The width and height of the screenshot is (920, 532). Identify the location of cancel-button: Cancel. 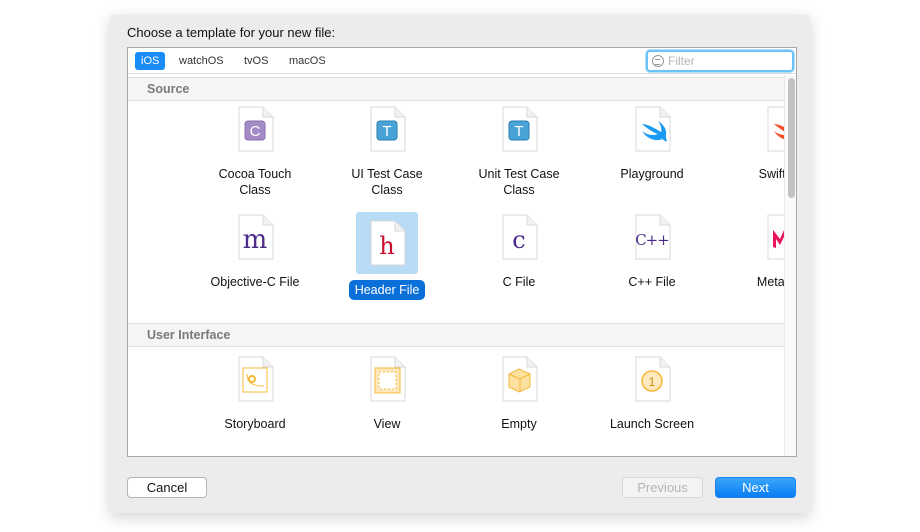
(167, 487).